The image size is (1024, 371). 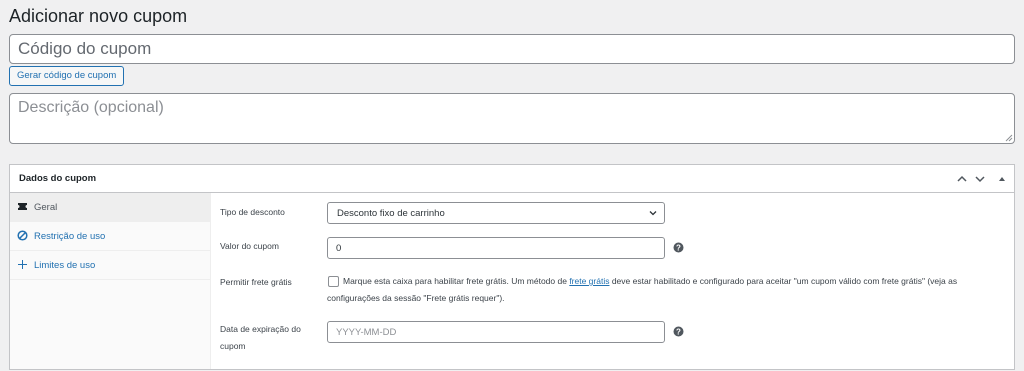 I want to click on expiry-date-label: Data de expiração do cupom, so click(x=260, y=337).